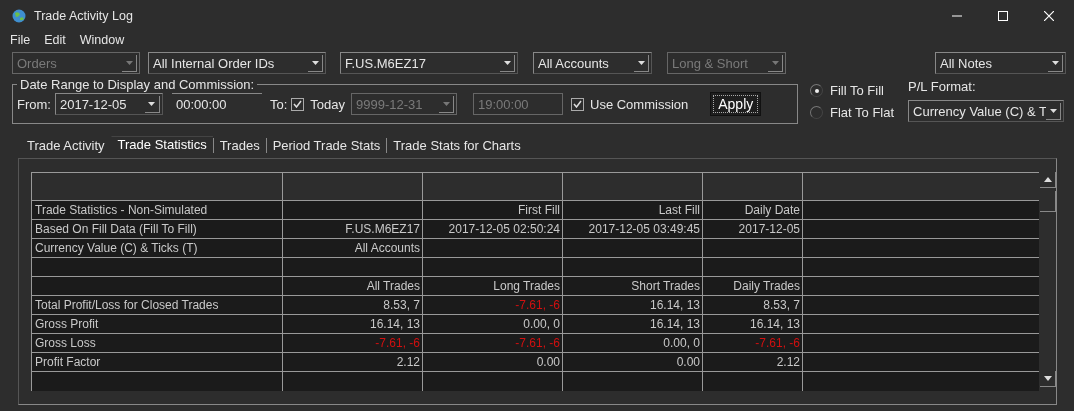  Describe the element at coordinates (327, 104) in the screenshot. I see `today-label: Today` at that location.